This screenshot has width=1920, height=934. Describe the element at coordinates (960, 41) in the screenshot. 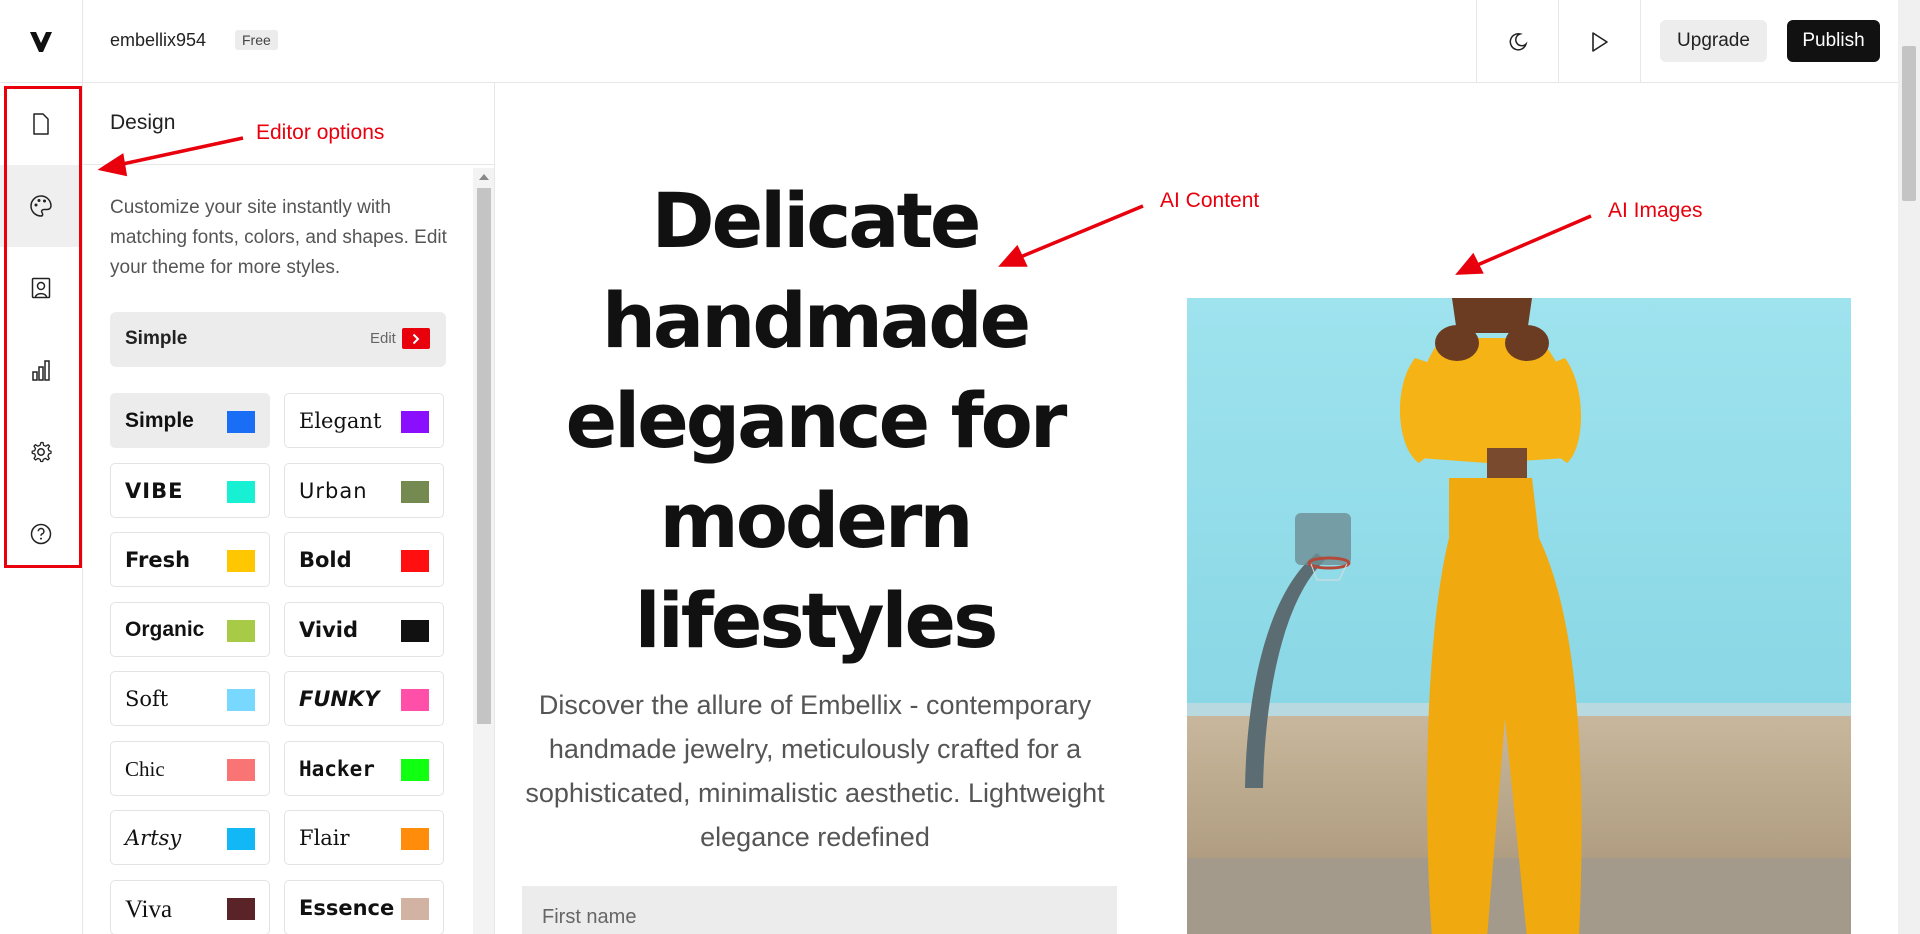

I see `top-bar: embellix954 Free Upgrade Publish` at that location.